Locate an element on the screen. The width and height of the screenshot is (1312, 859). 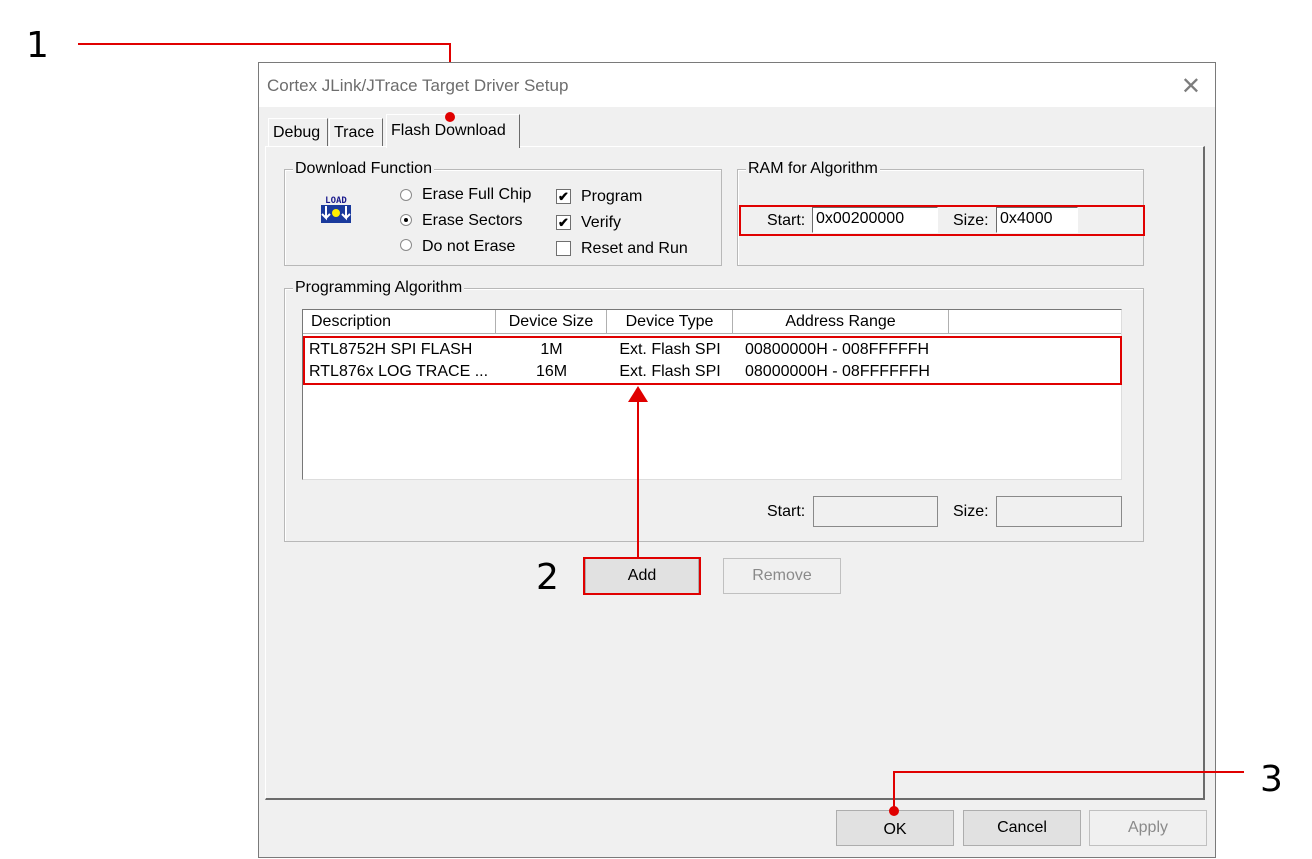
col-device-size: Device Size is located at coordinates (551, 322).